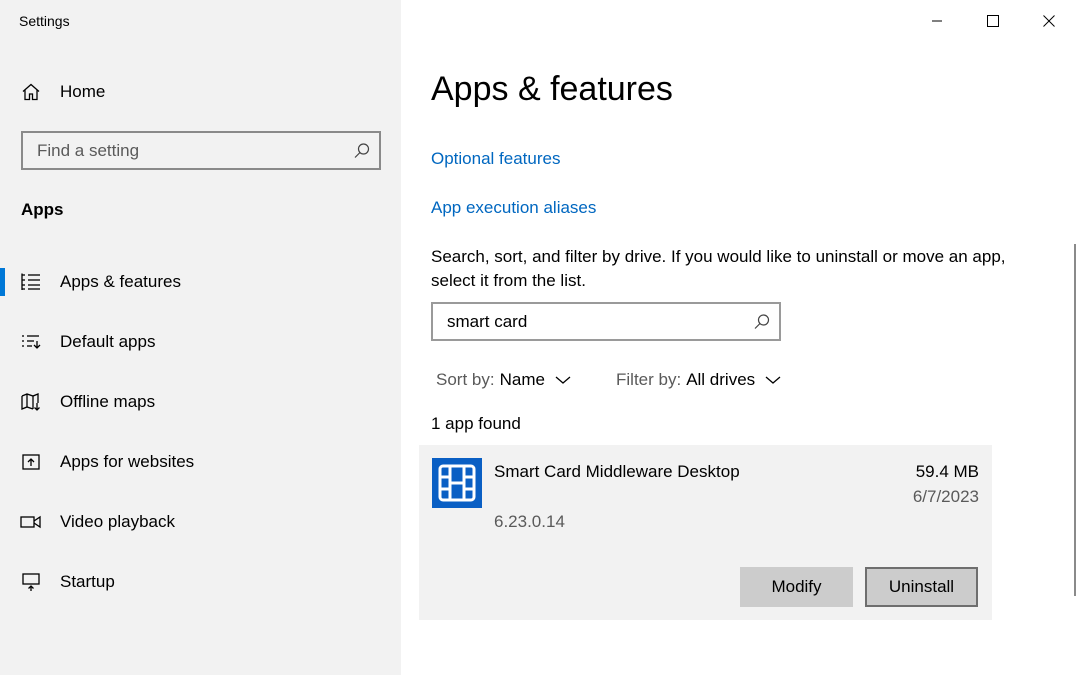  I want to click on section-title-apps: Apps, so click(42, 209).